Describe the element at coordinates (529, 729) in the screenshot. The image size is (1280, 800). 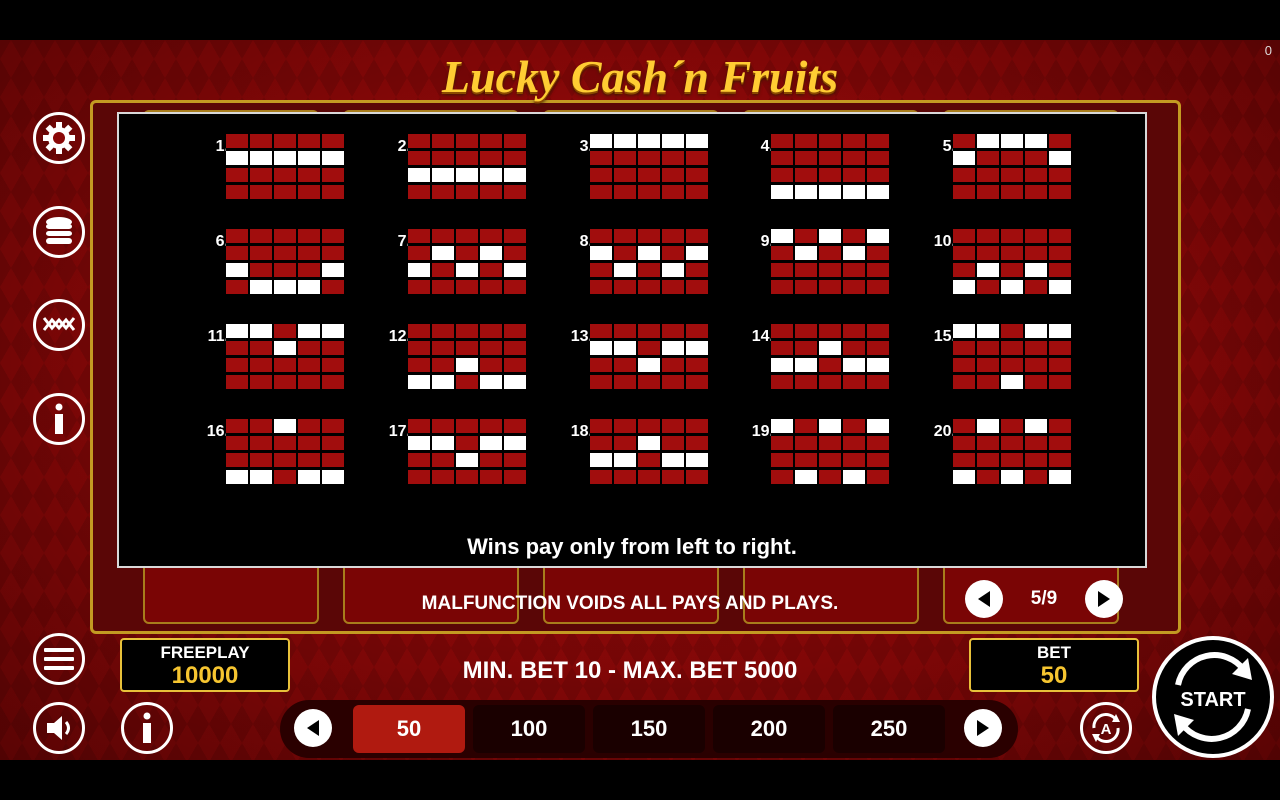
I see `bet-option: 100` at that location.